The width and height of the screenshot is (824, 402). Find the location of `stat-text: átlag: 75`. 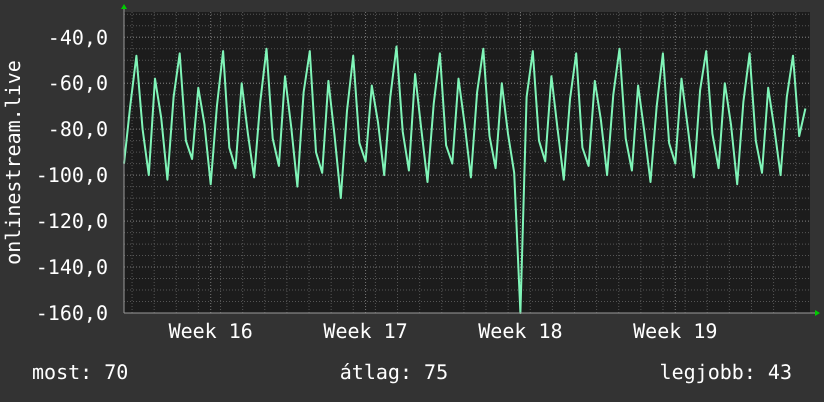

stat-text: átlag: 75 is located at coordinates (394, 372).